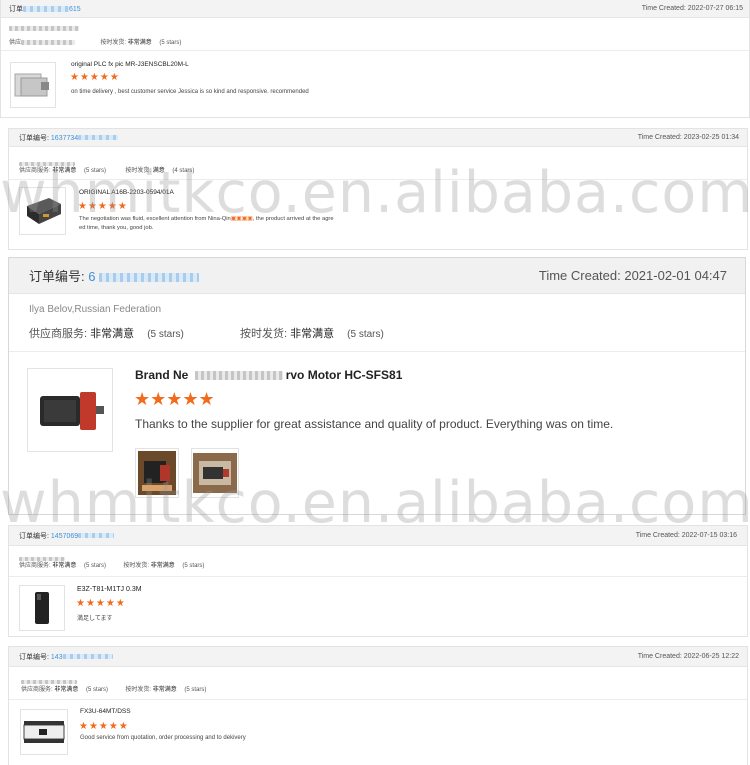 This screenshot has height=765, width=750. I want to click on redacted-supplier-service, so click(48, 42).